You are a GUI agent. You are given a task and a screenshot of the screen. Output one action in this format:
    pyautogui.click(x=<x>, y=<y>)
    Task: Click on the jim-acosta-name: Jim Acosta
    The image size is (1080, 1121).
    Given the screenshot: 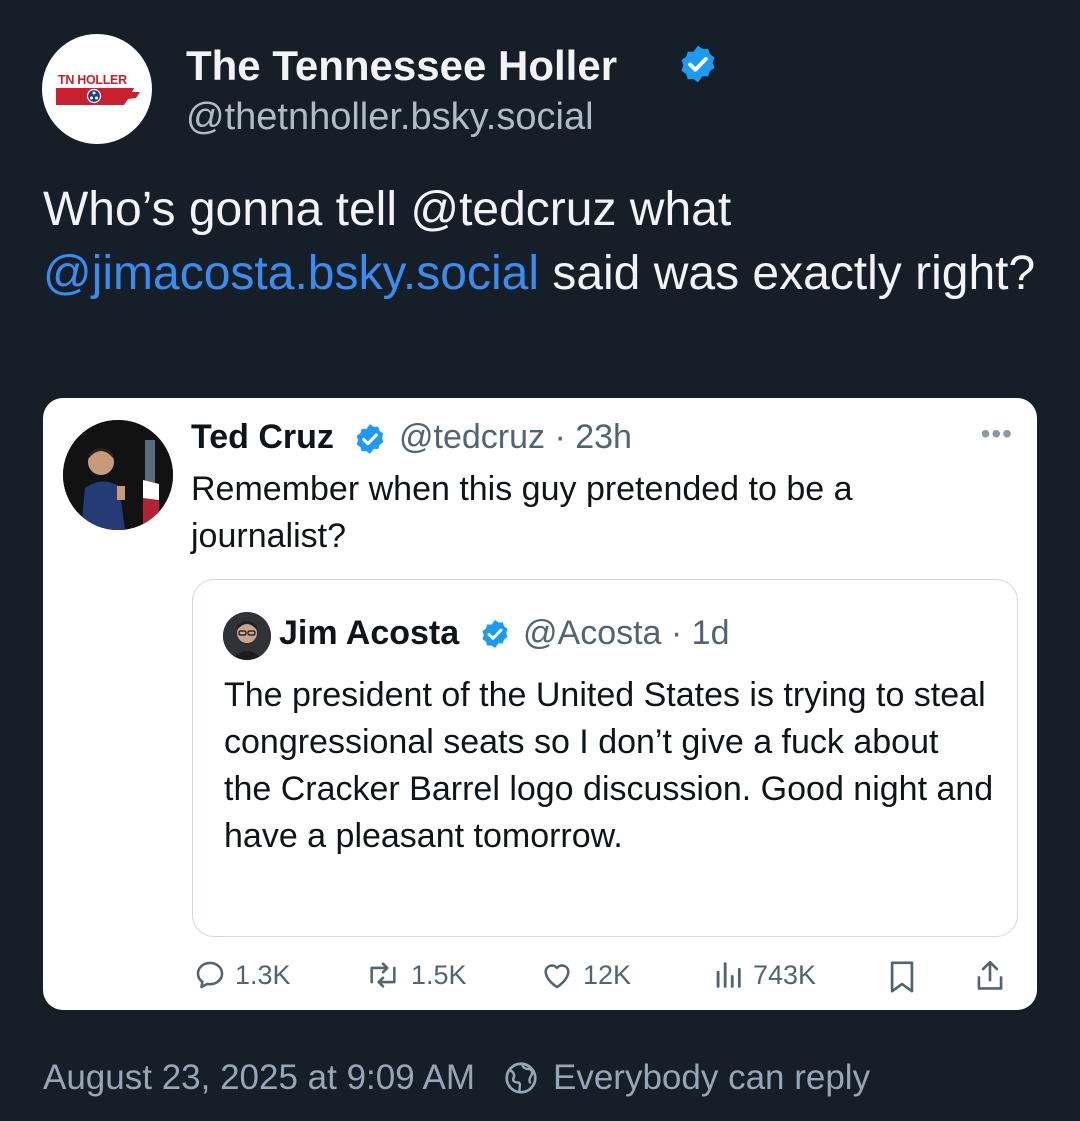 What is the action you would take?
    pyautogui.click(x=369, y=633)
    